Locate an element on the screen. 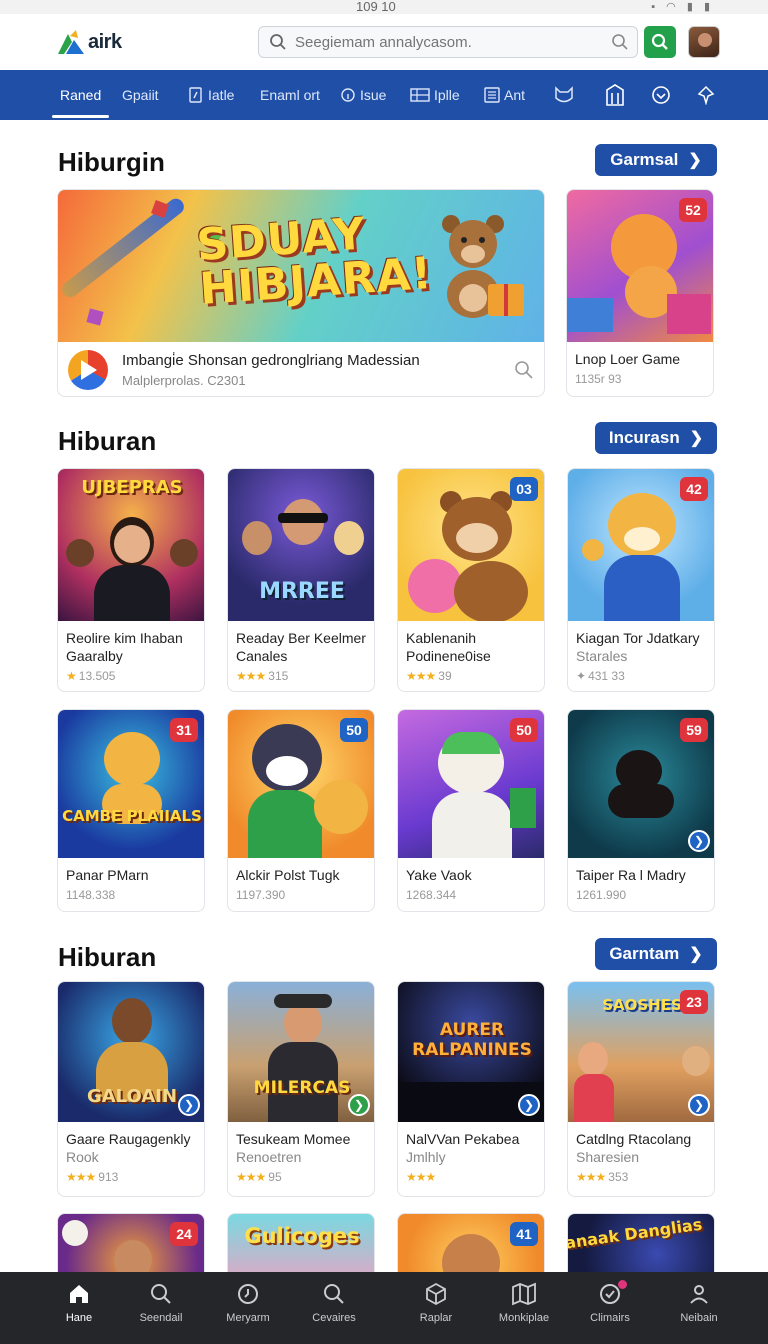 The image size is (768, 1344). featured-sub: Malplerprolas. C2301 is located at coordinates (184, 380).